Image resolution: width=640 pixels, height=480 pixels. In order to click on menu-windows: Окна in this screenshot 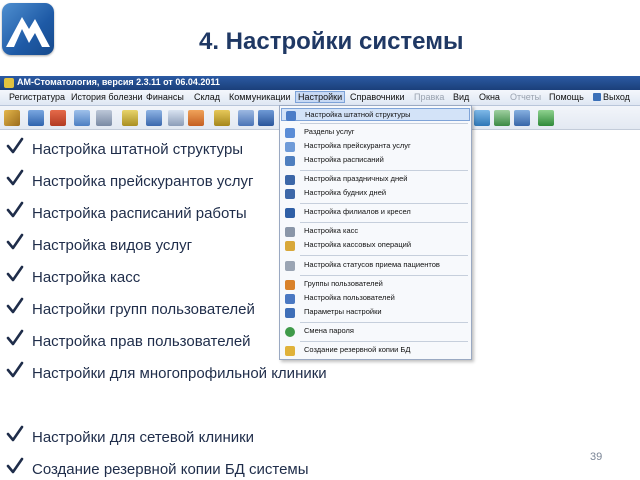, I will do `click(489, 97)`.